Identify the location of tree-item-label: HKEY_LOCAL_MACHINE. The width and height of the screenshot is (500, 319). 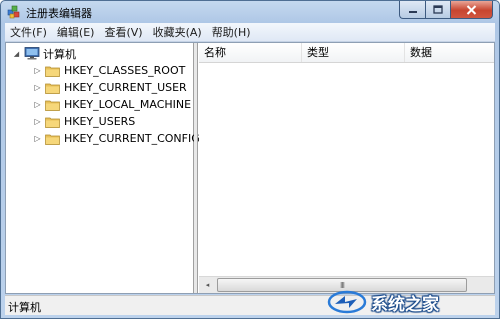
(128, 104).